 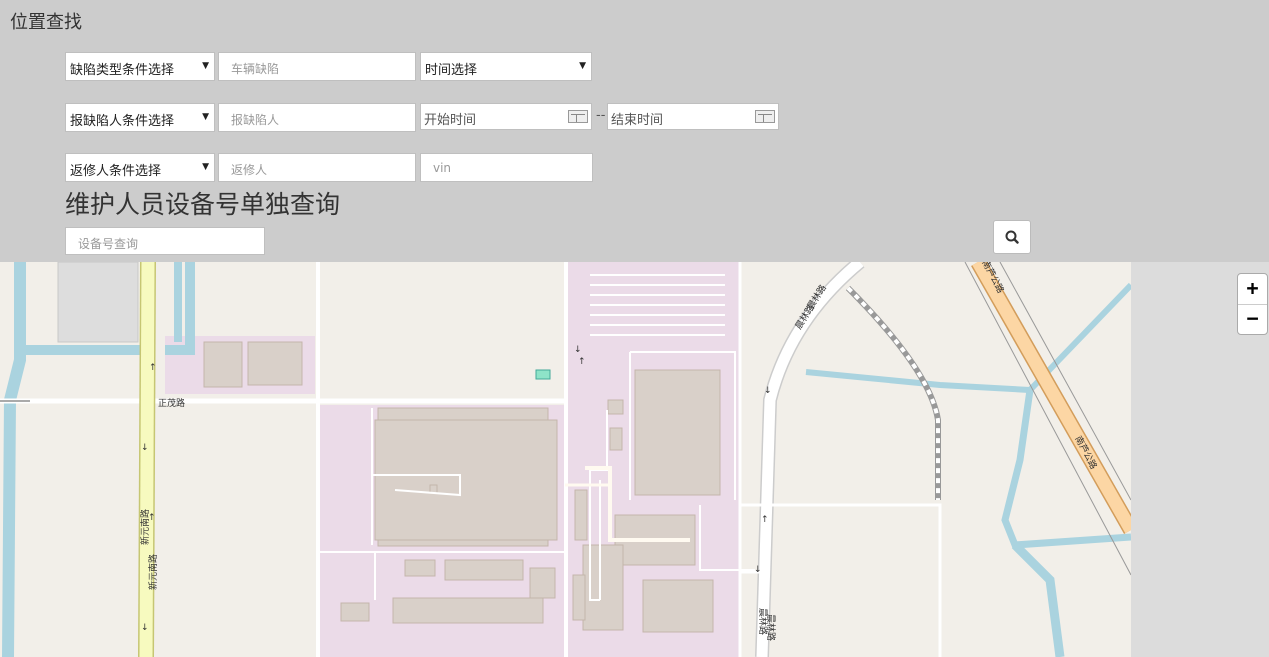 I want to click on zoom-control: + −, so click(x=1252, y=304).